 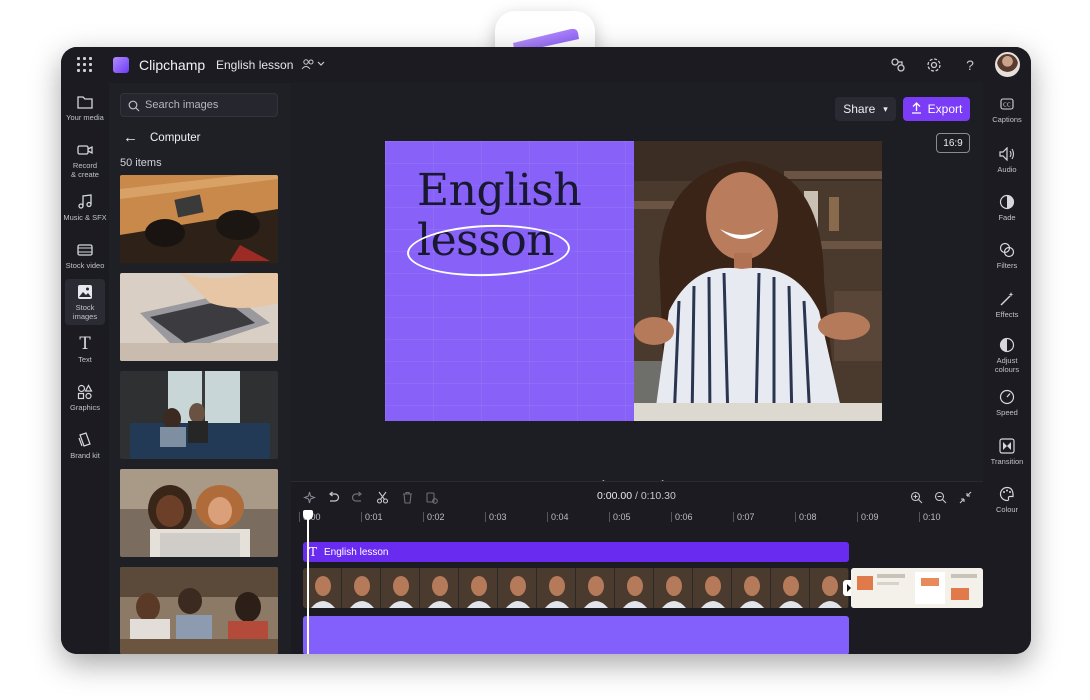 I want to click on export-button: Export, so click(x=936, y=109).